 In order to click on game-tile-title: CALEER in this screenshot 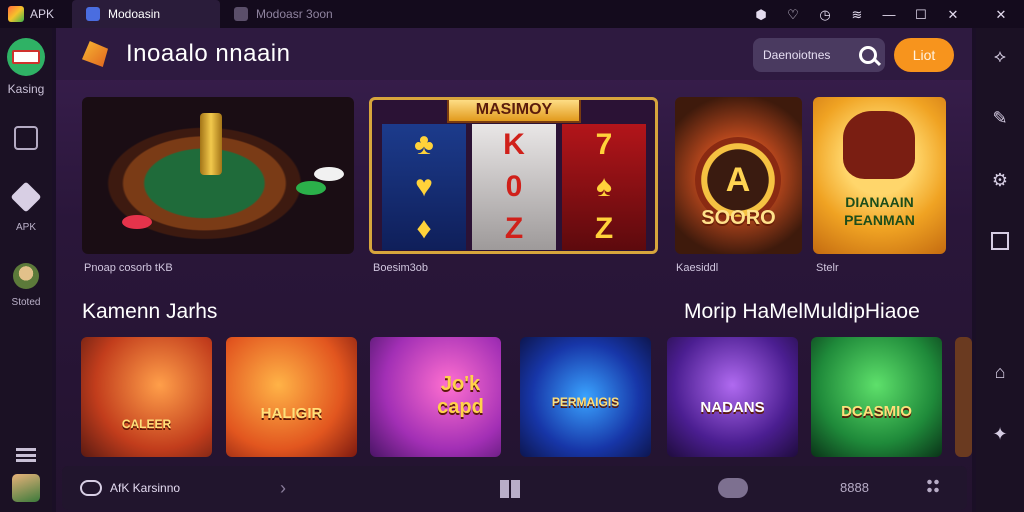, I will do `click(146, 424)`.